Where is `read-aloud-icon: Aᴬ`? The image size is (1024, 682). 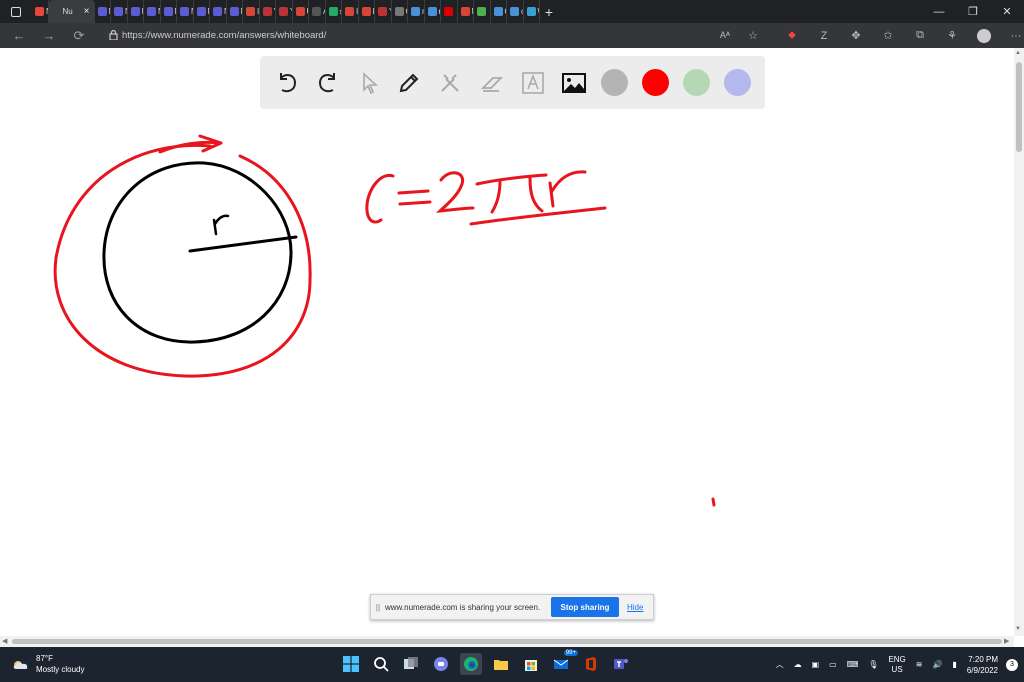 read-aloud-icon: Aᴬ is located at coordinates (725, 35).